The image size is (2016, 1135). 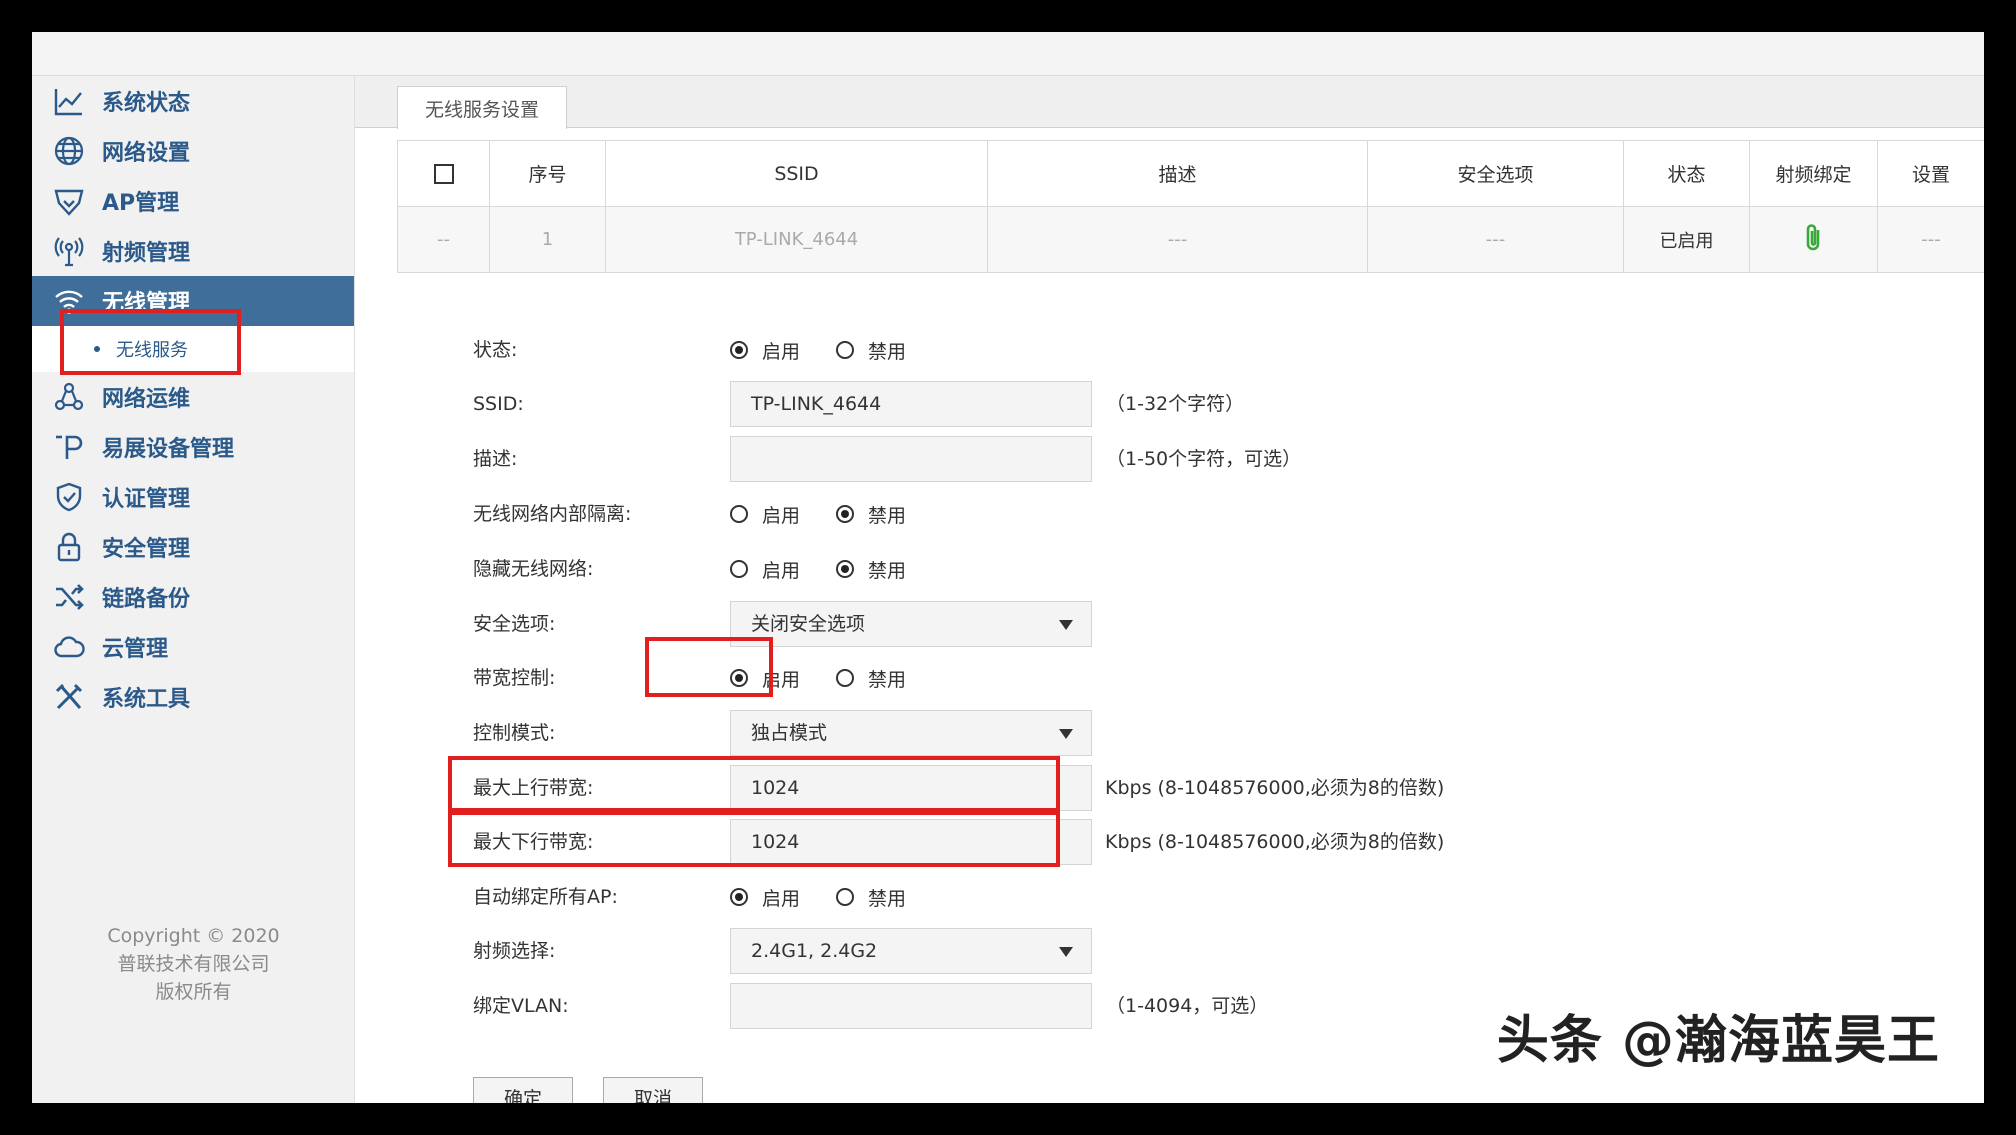 I want to click on field-label: 最大上行带宽:, so click(x=533, y=788).